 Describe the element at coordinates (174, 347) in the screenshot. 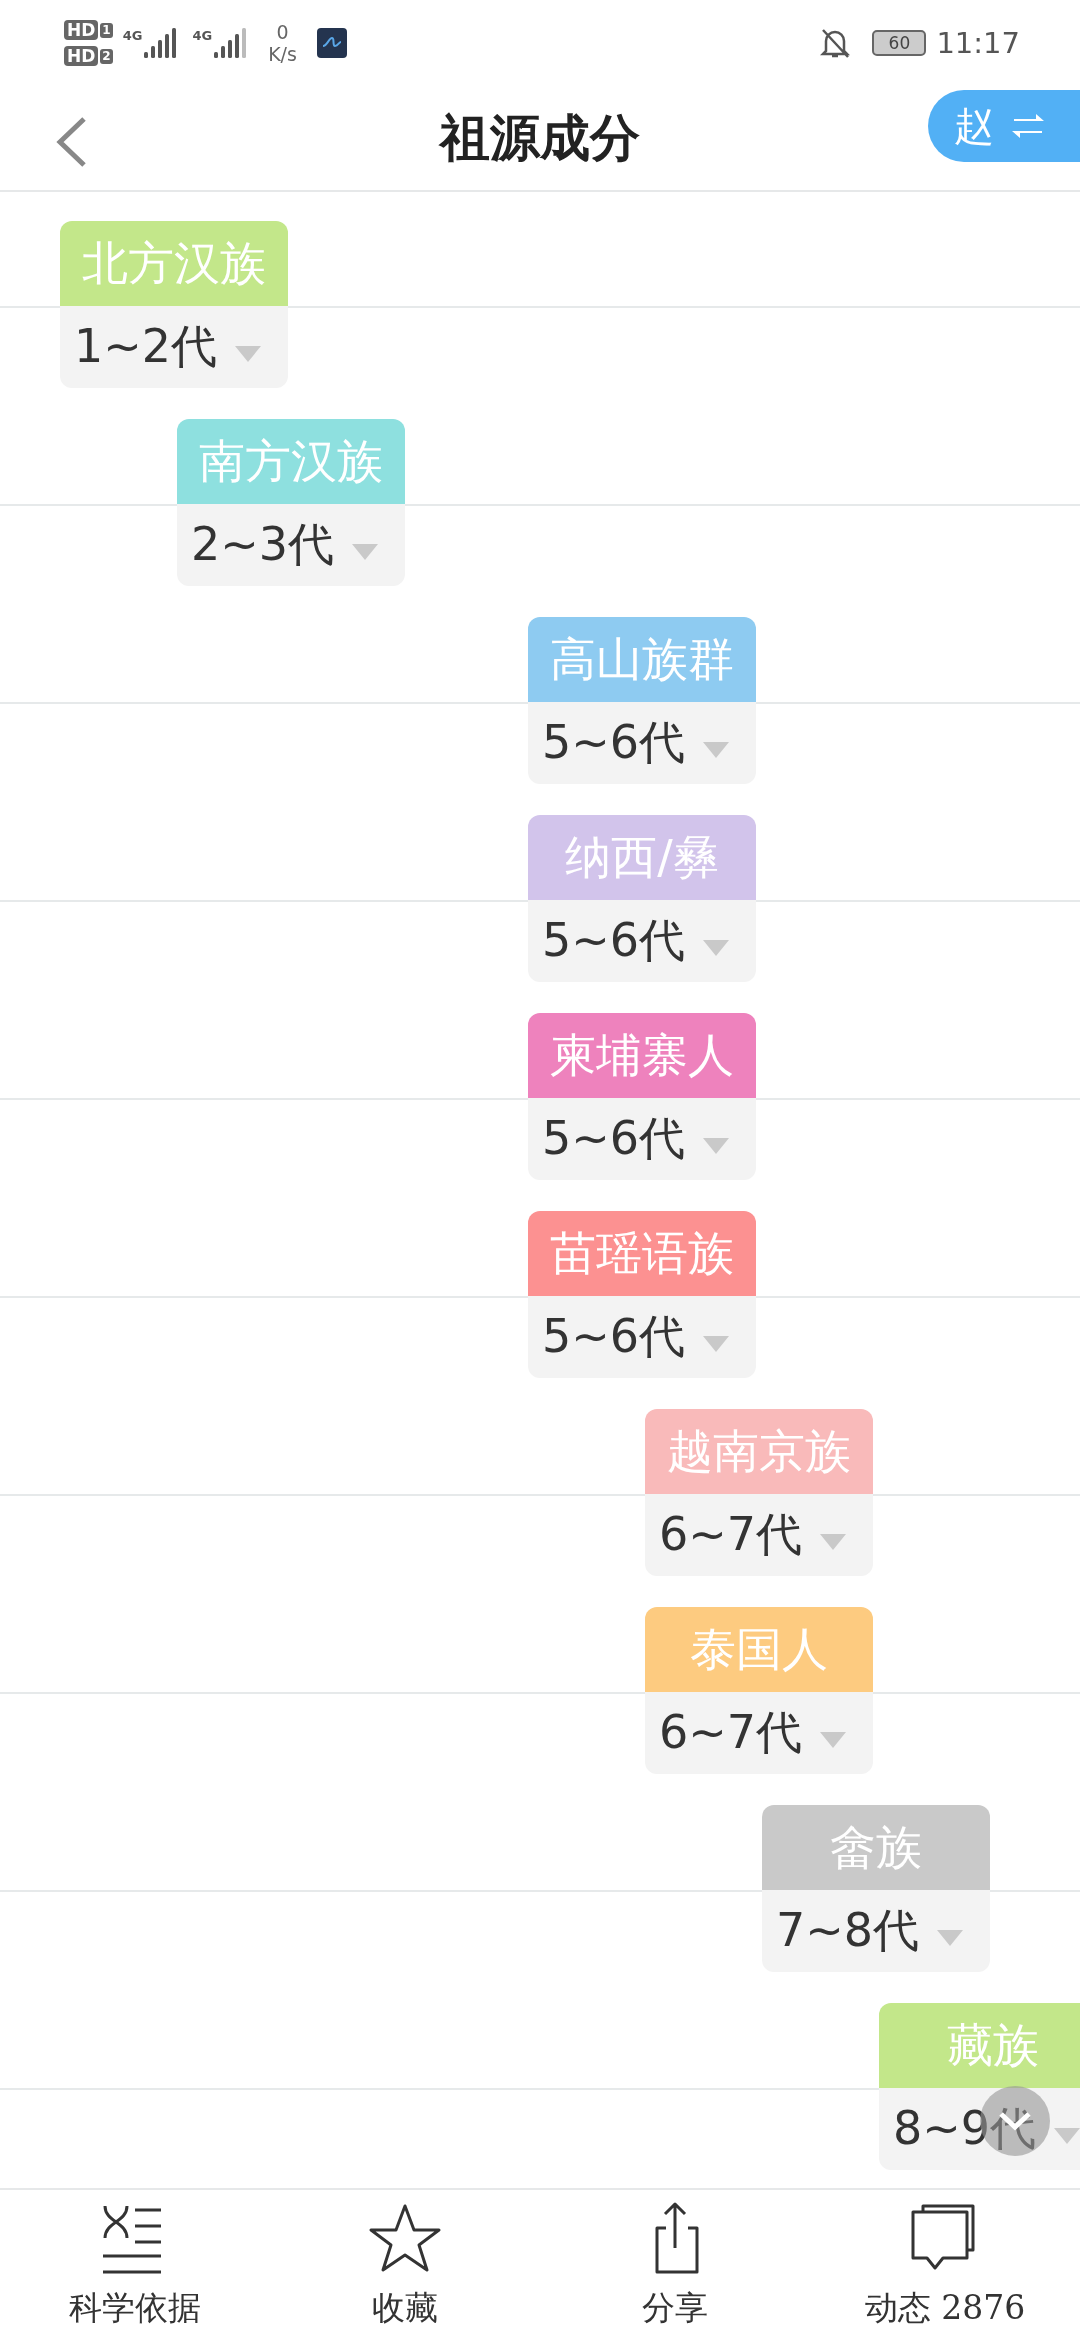

I see `generation-dropdown: 1~2代` at that location.